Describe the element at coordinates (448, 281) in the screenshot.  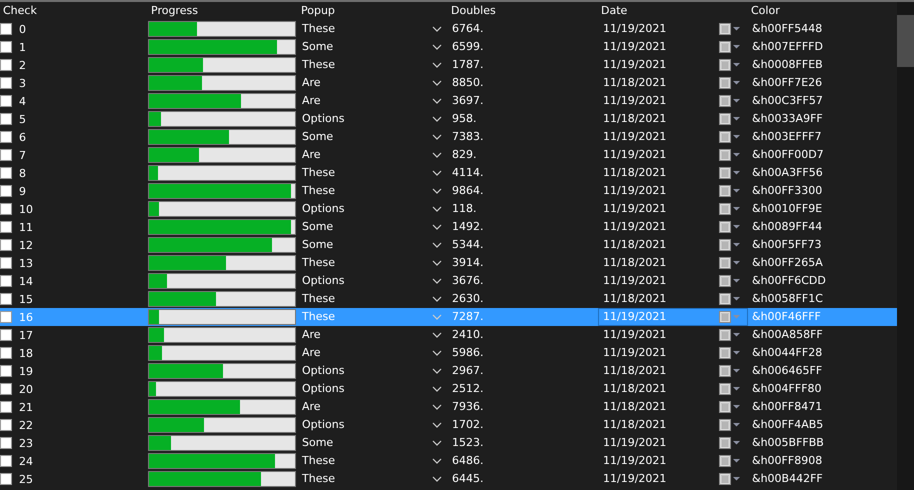
I see `table-row: 14 Options 3676. 11/19/2021 &h00FF6CDD` at that location.